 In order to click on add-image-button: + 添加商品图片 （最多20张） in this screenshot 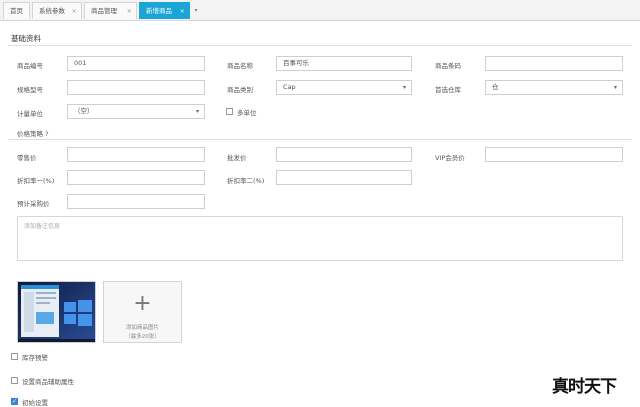, I will do `click(142, 312)`.